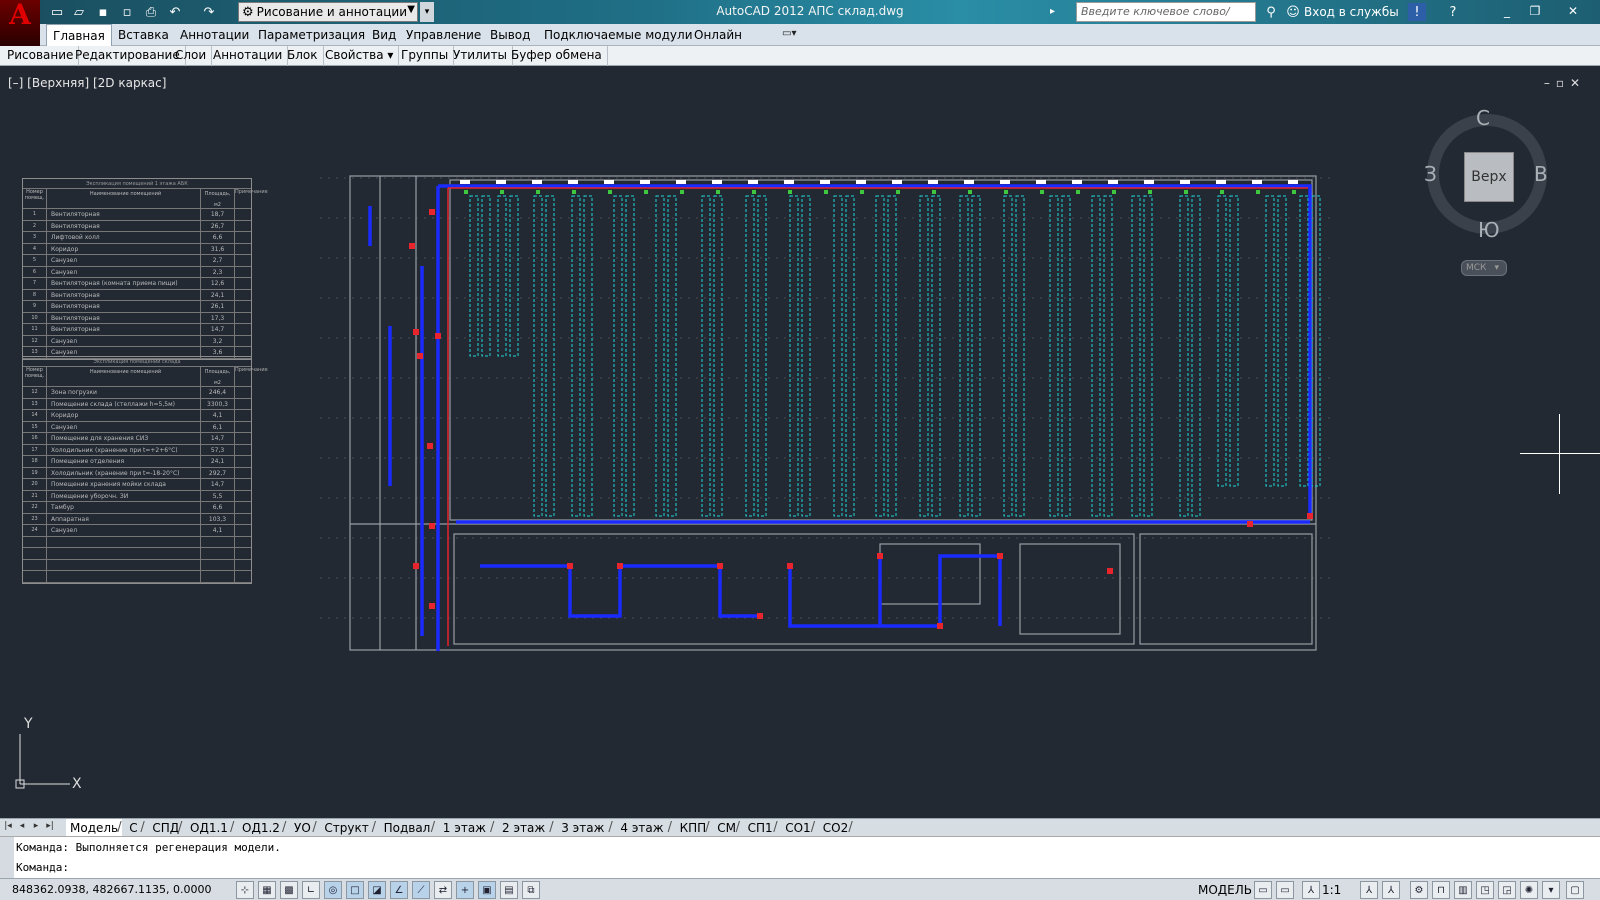  Describe the element at coordinates (36, 828) in the screenshot. I see `next-layout-icon: ▸` at that location.